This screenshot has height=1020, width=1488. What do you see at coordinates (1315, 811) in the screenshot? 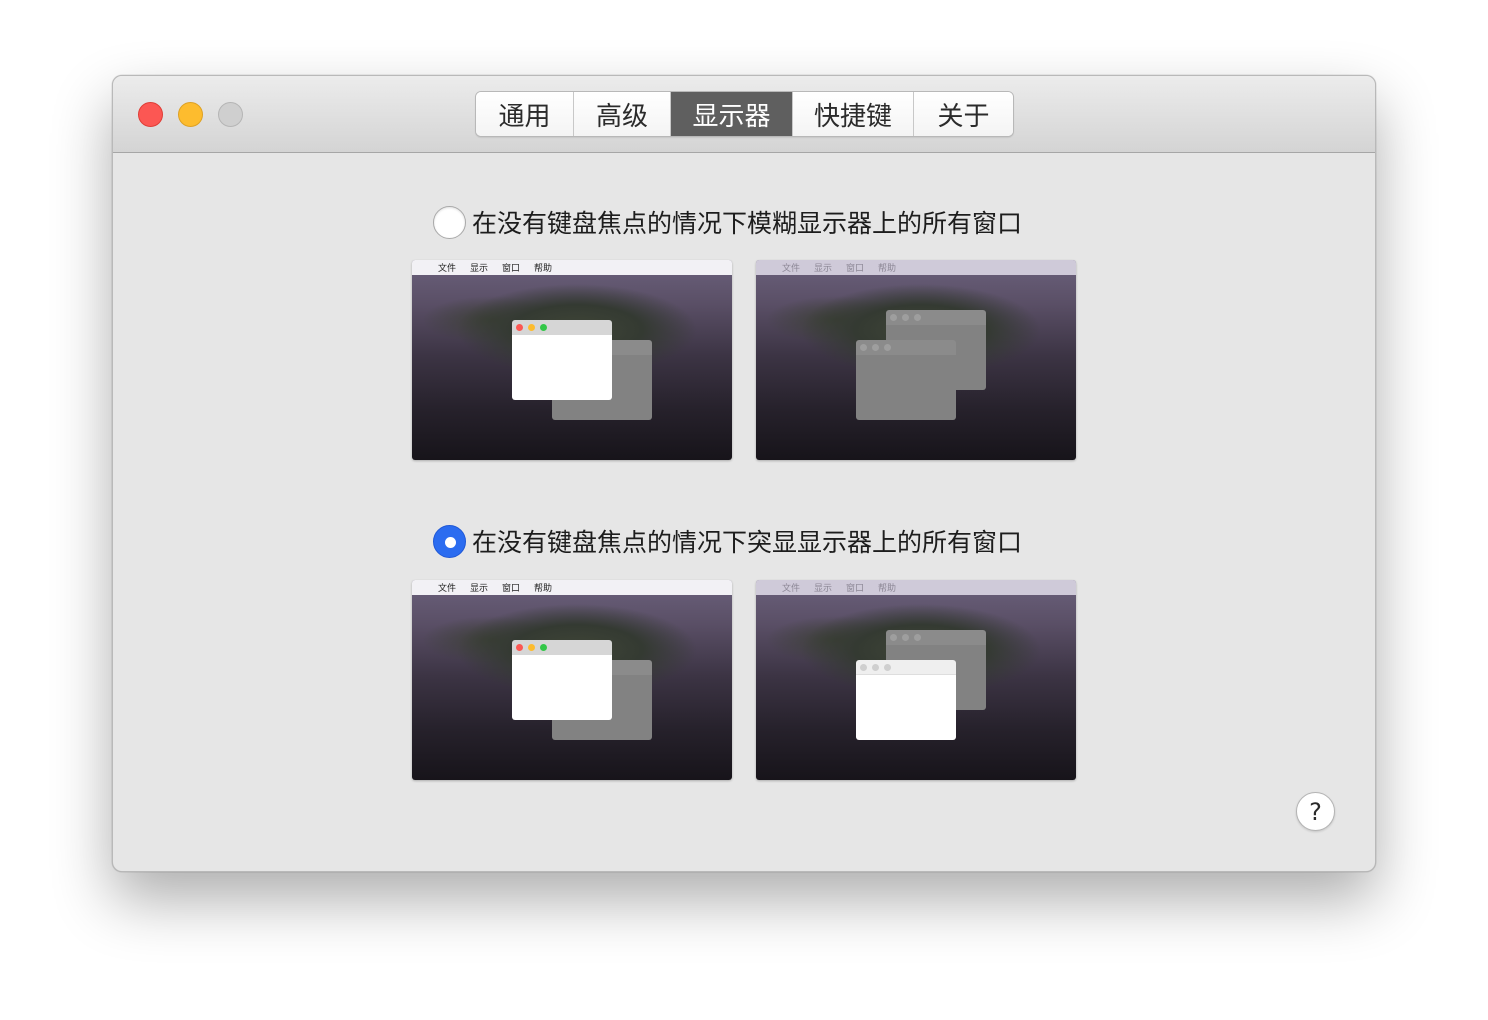
I see `help-button: ?` at bounding box center [1315, 811].